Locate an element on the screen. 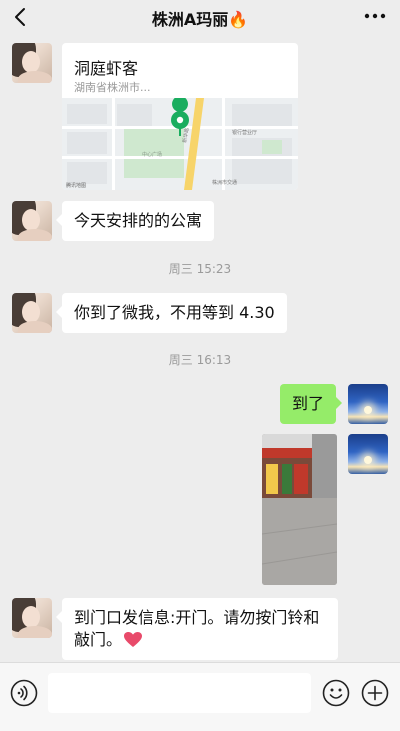 The width and height of the screenshot is (400, 731). chat-title: 株洲A玛丽🔥 is located at coordinates (200, 19).